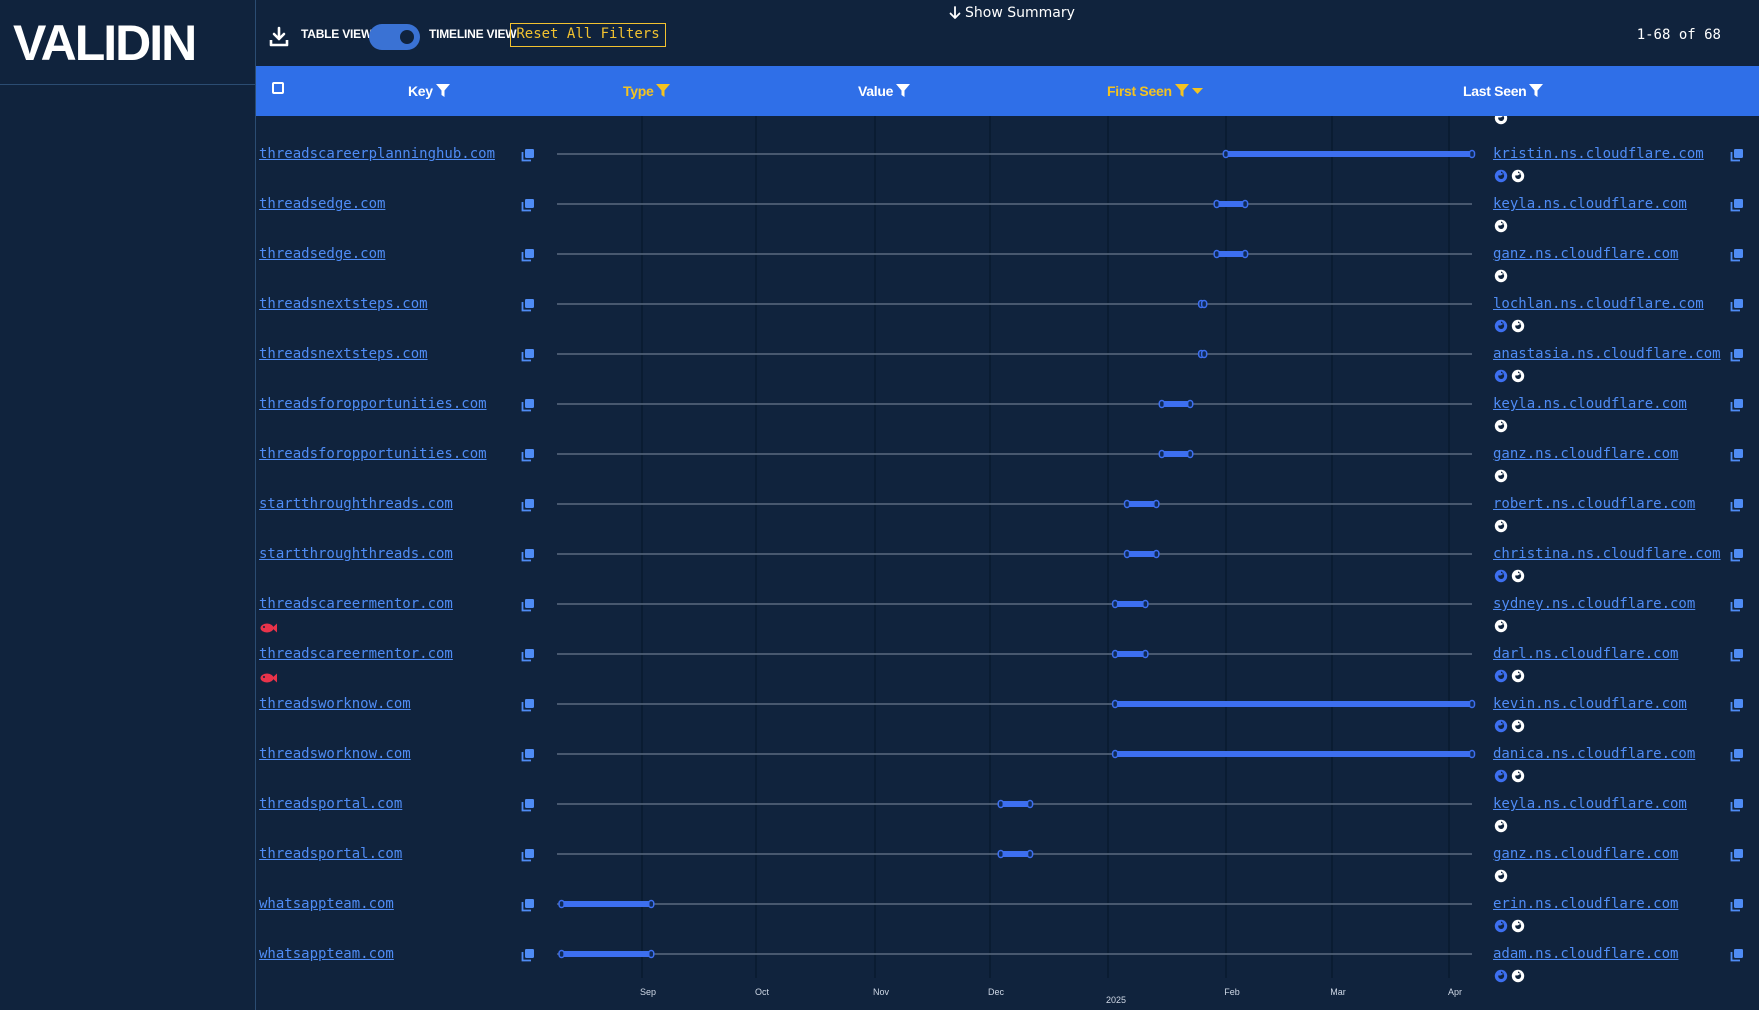 The height and width of the screenshot is (1010, 1759). I want to click on column-last-seen: Last Seen, so click(1503, 91).